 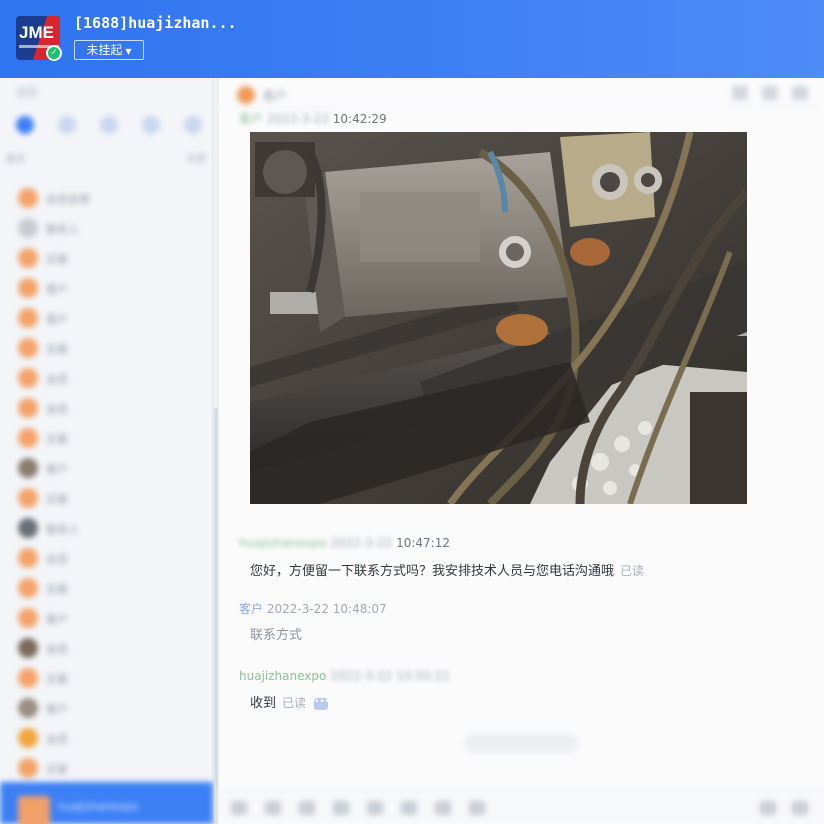 I want to click on chat-contact-avatar, so click(x=246, y=95).